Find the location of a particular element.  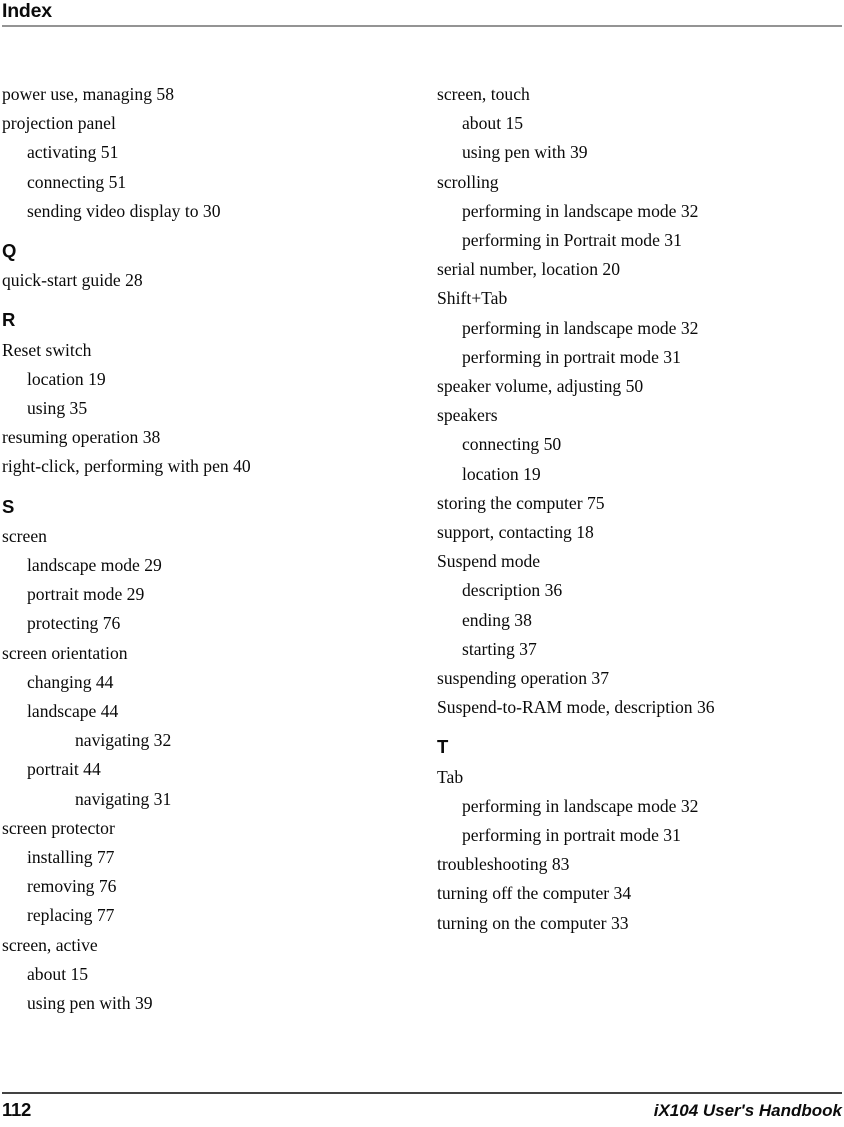

index-entry-level-0: quick-start guide 28 is located at coordinates (197, 280).